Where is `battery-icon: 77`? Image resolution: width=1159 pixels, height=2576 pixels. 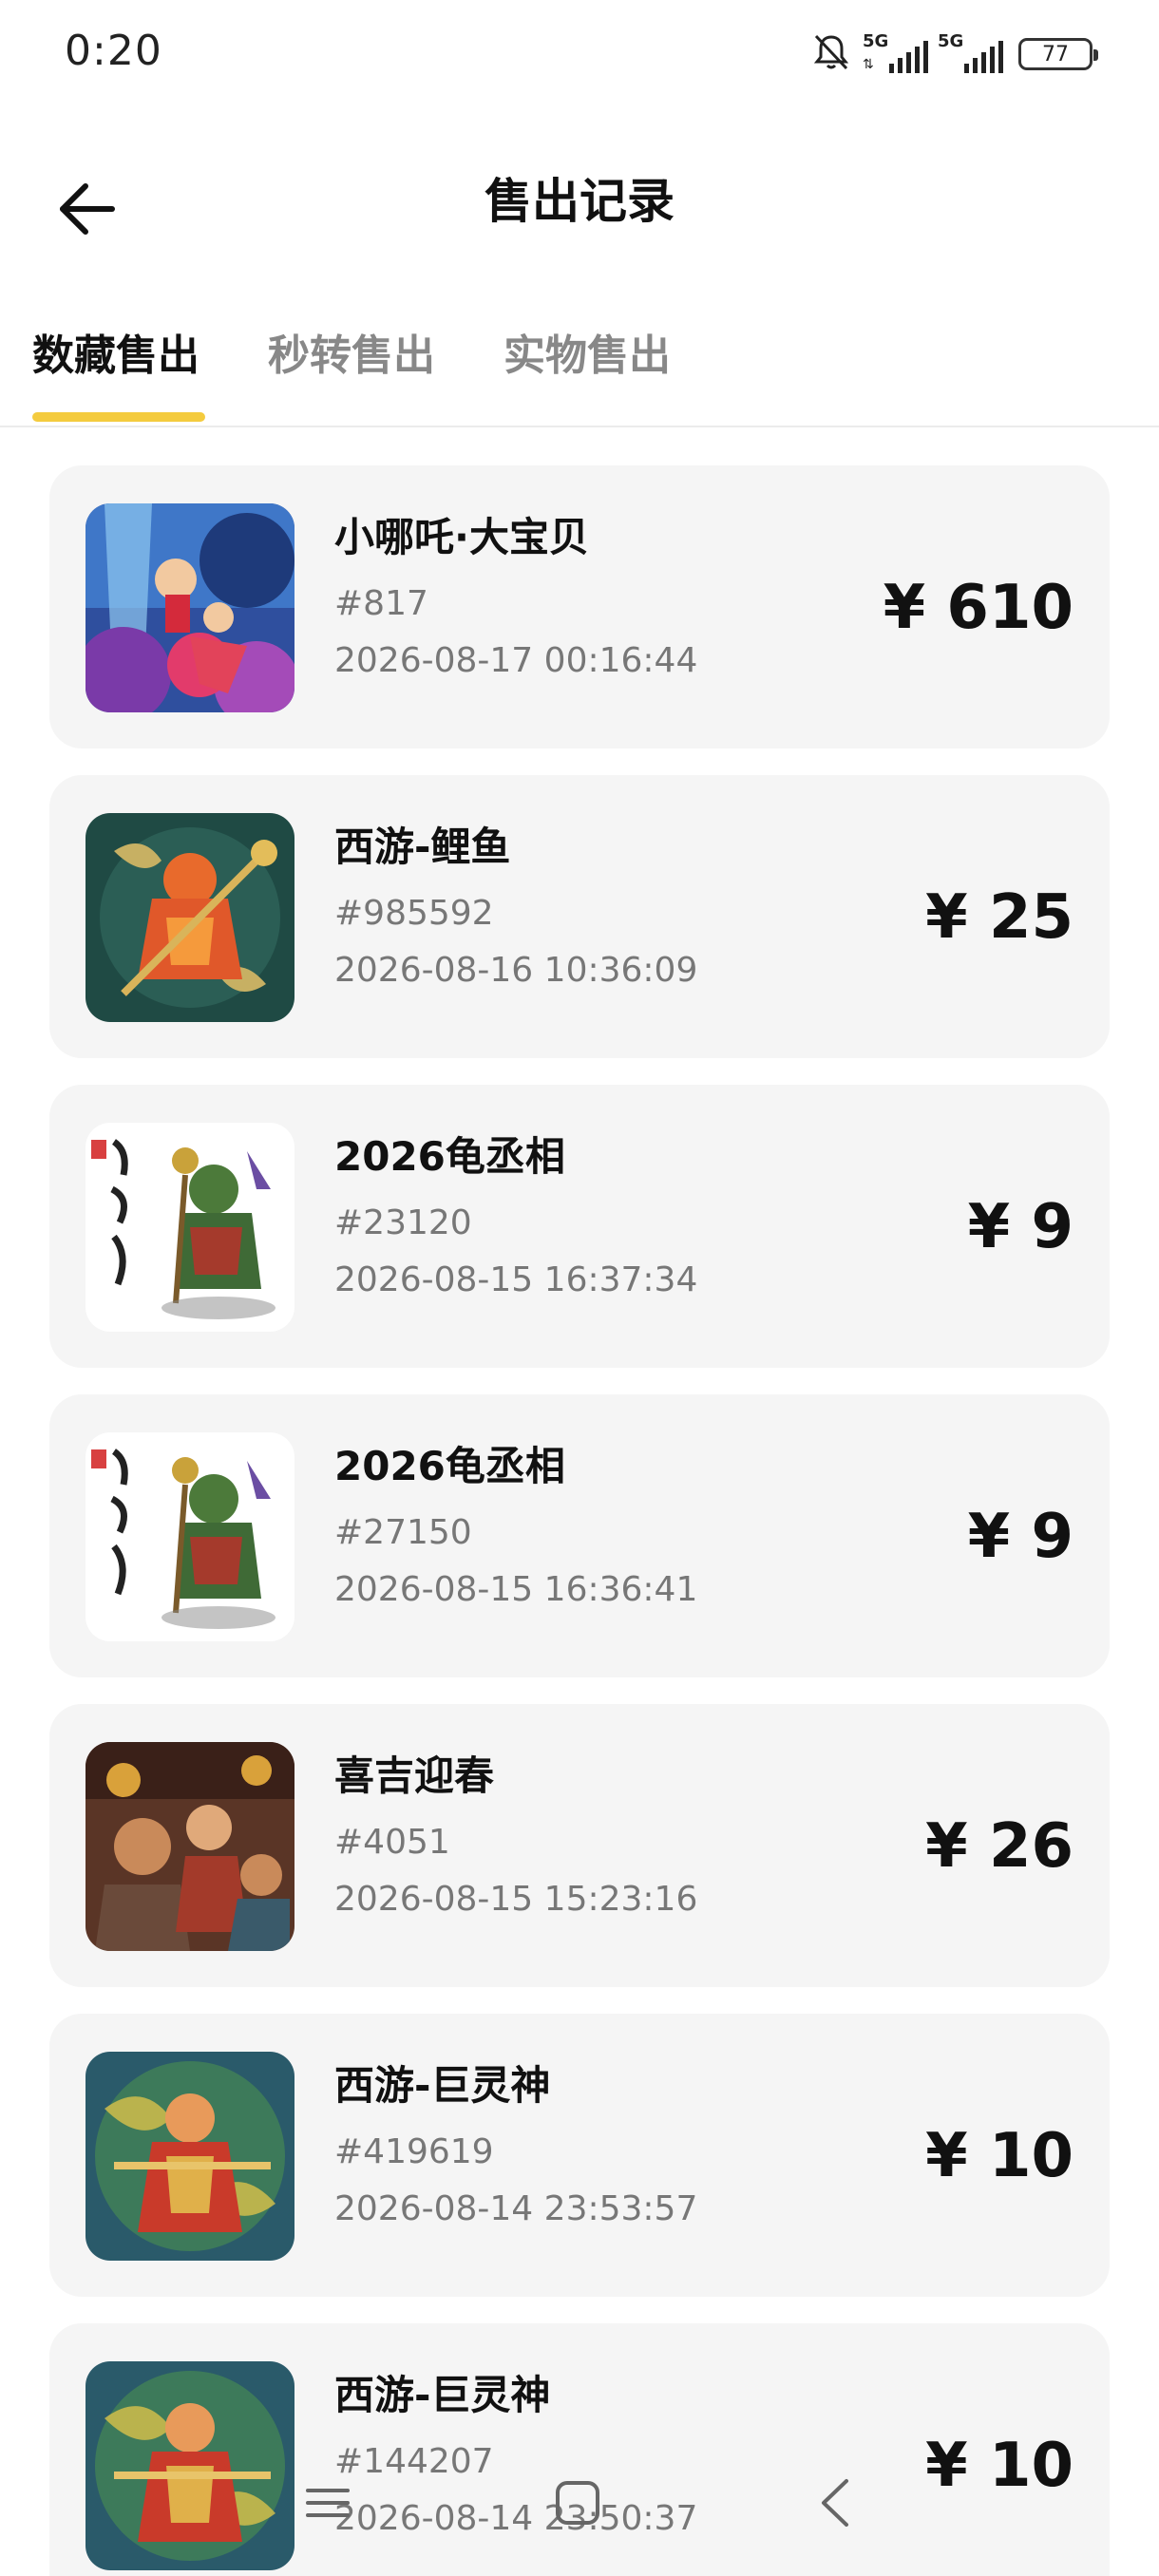
battery-icon: 77 is located at coordinates (1058, 54).